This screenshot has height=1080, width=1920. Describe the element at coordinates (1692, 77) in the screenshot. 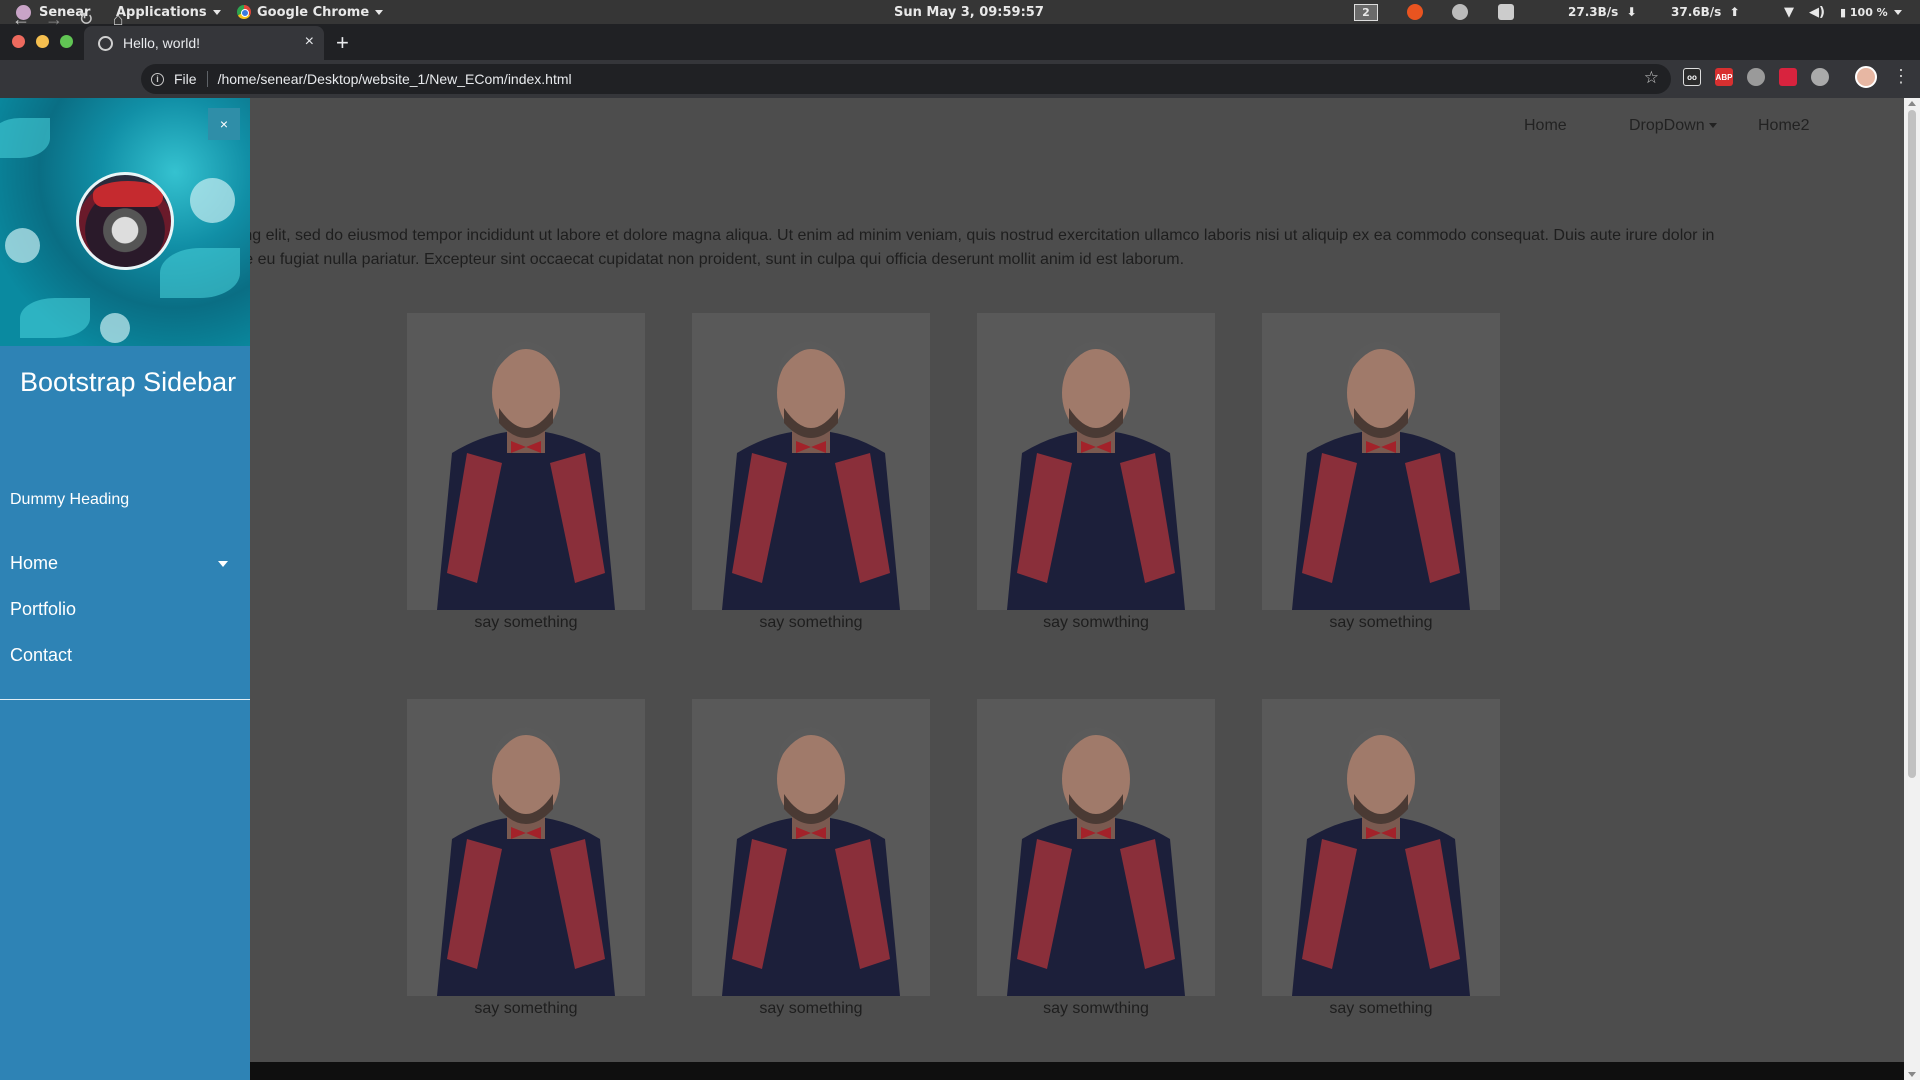

I see `tab-ext-icon: oo` at that location.